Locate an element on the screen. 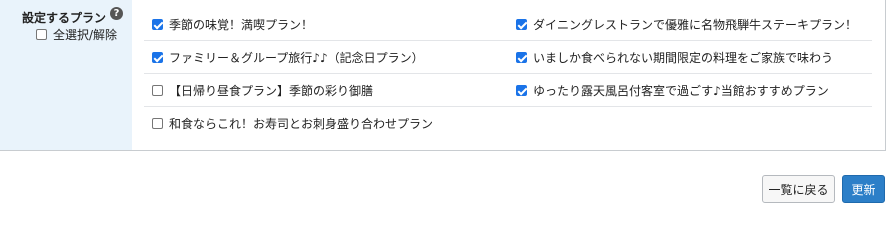 The image size is (896, 240). update-button: 更新 is located at coordinates (863, 189).